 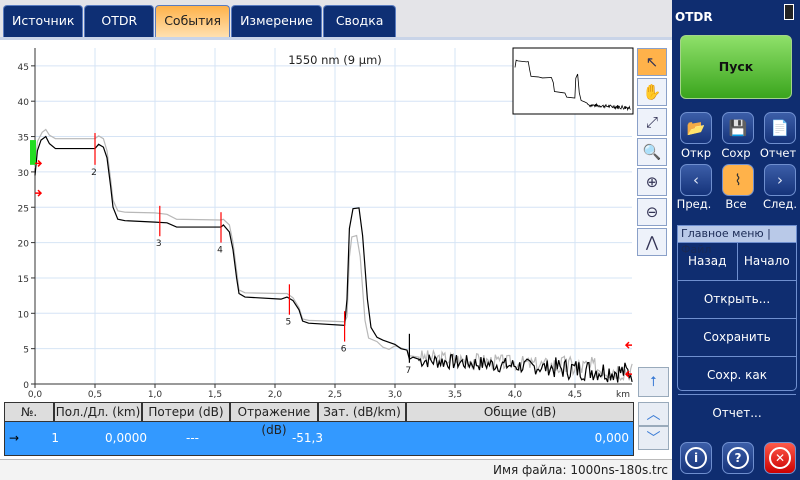 What do you see at coordinates (126, 438) in the screenshot?
I see `cell-position: 0,0000` at bounding box center [126, 438].